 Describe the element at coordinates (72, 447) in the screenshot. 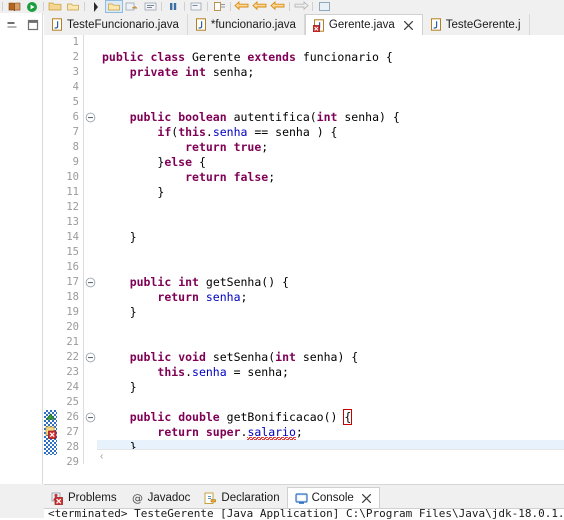

I see `line-number: 28` at that location.